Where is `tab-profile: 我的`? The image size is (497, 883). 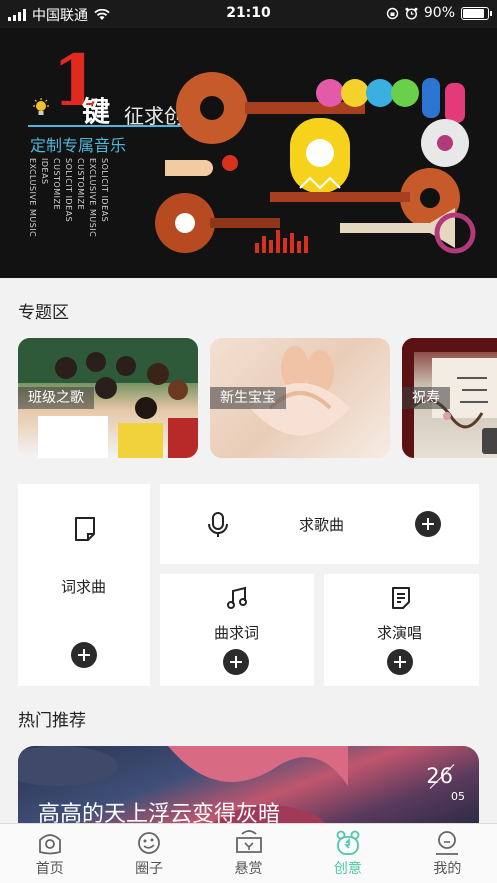 tab-profile: 我的 is located at coordinates (447, 853).